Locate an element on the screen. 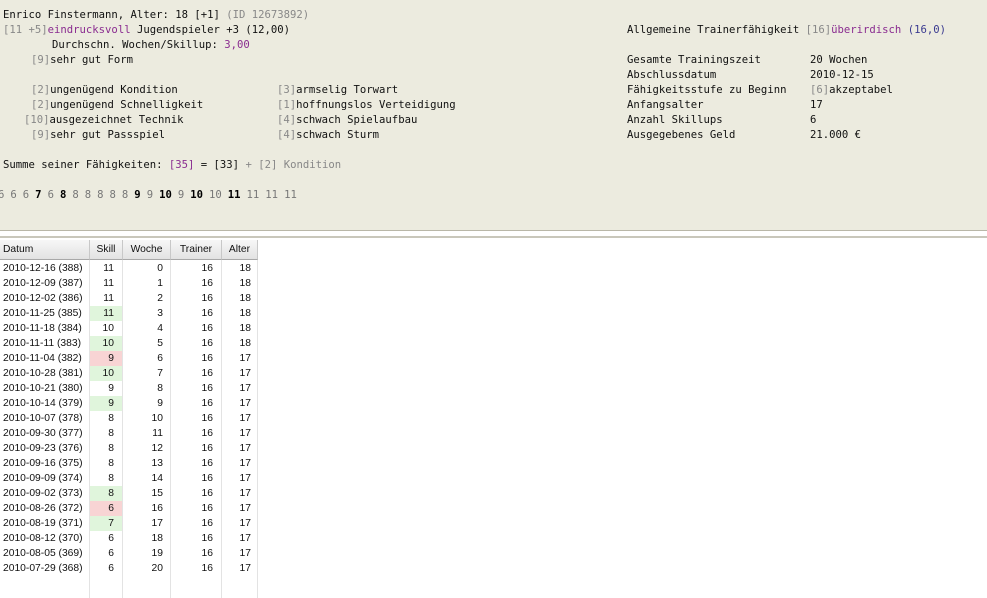 The height and width of the screenshot is (598, 987). form-text: sehr gut Form is located at coordinates (92, 60).